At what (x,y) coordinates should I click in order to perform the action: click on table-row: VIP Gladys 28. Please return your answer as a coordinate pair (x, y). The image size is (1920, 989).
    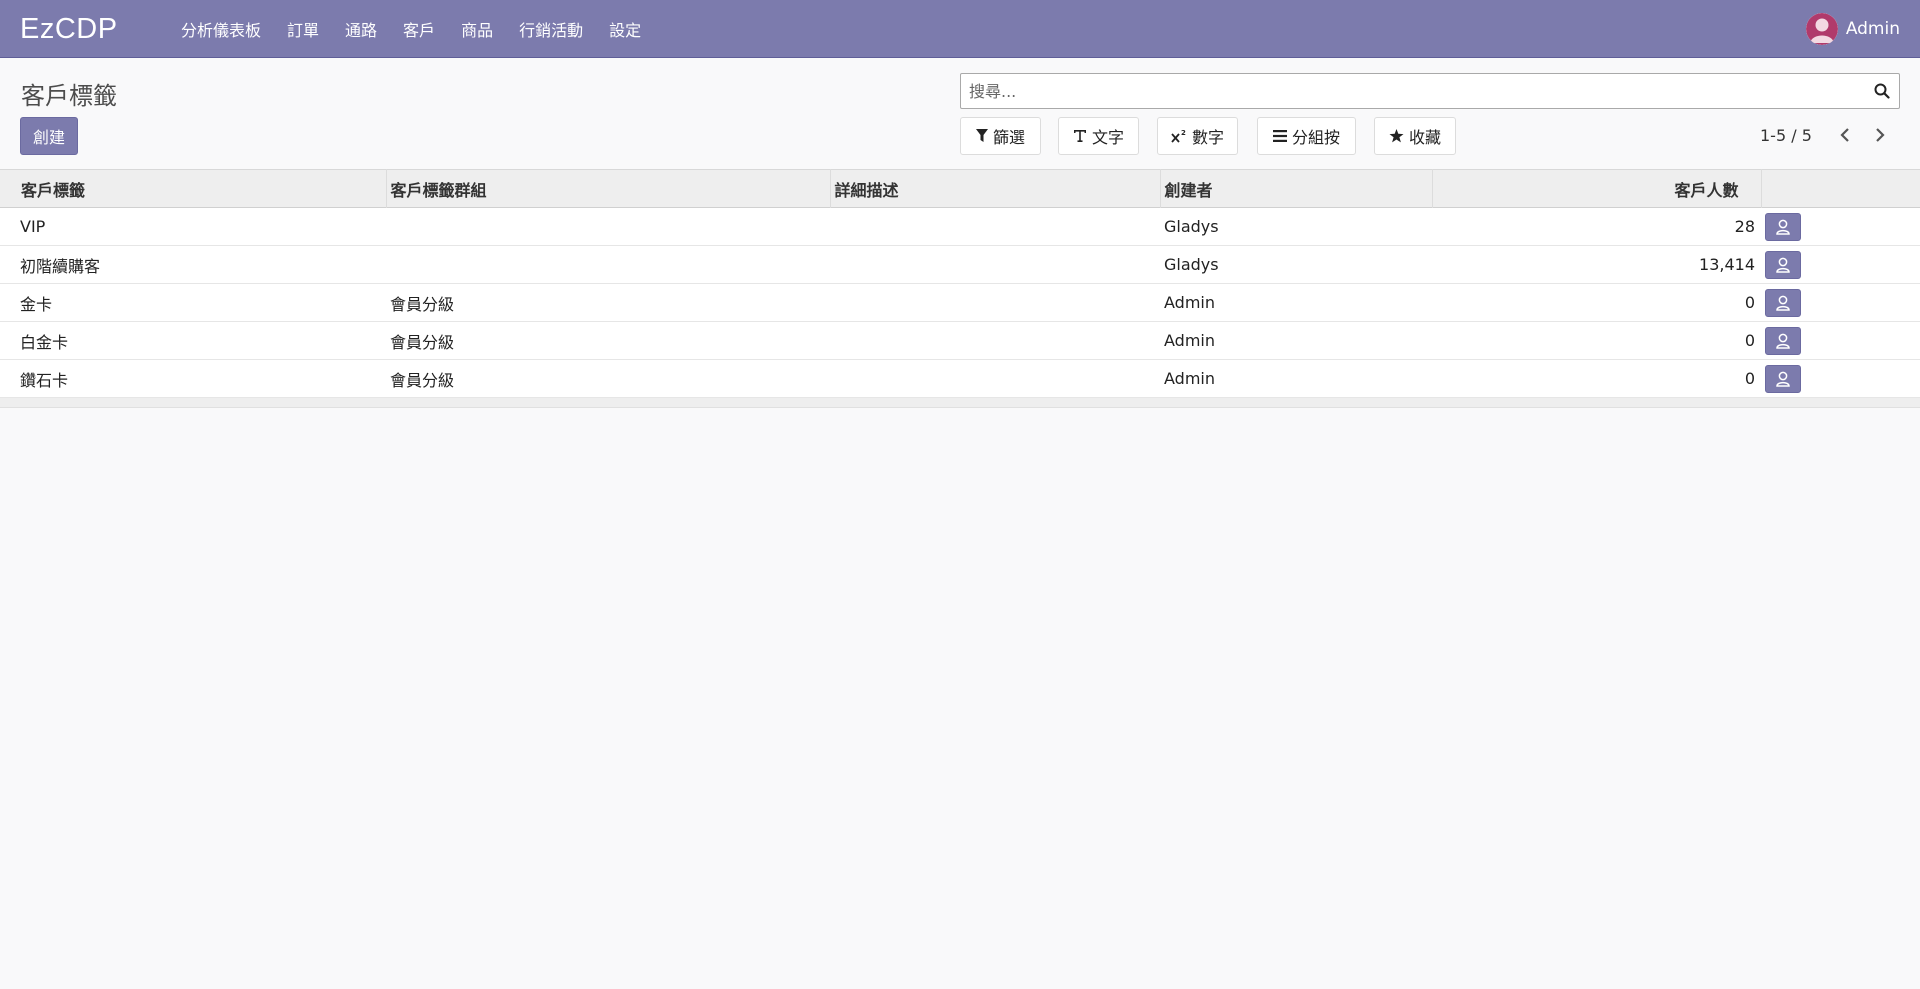
    Looking at the image, I should click on (960, 226).